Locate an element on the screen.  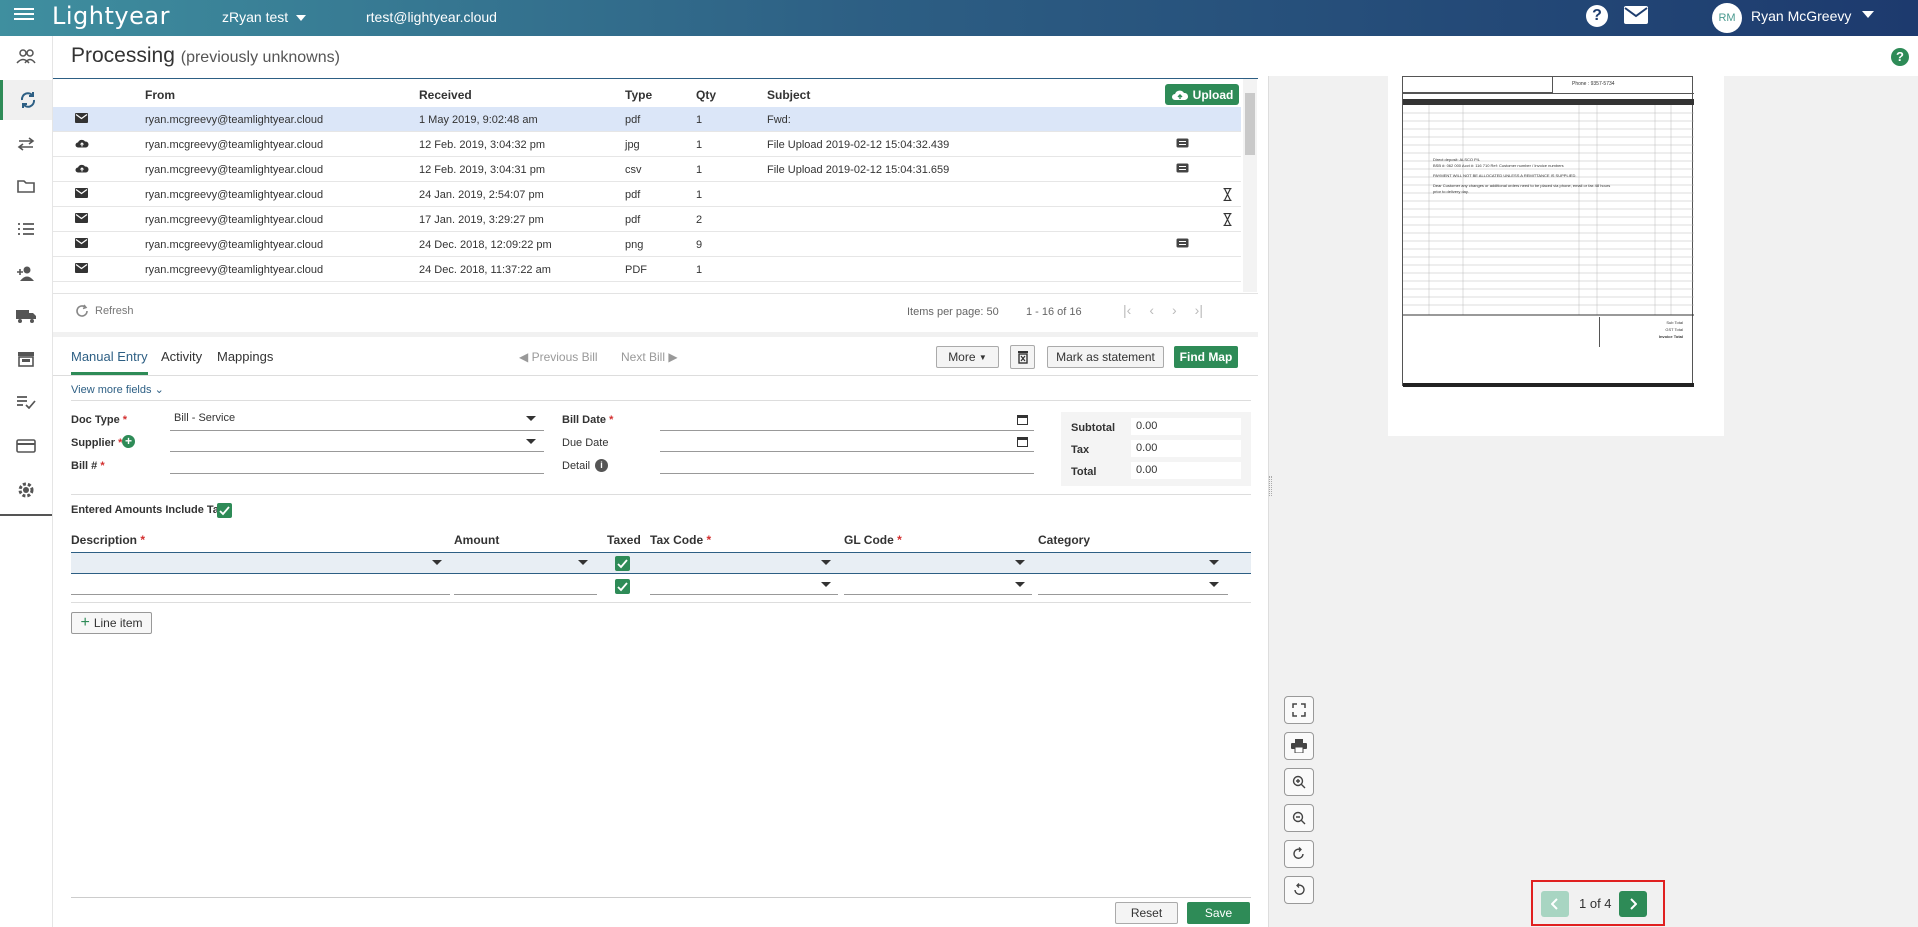
org-selector: zRyan test is located at coordinates (264, 17).